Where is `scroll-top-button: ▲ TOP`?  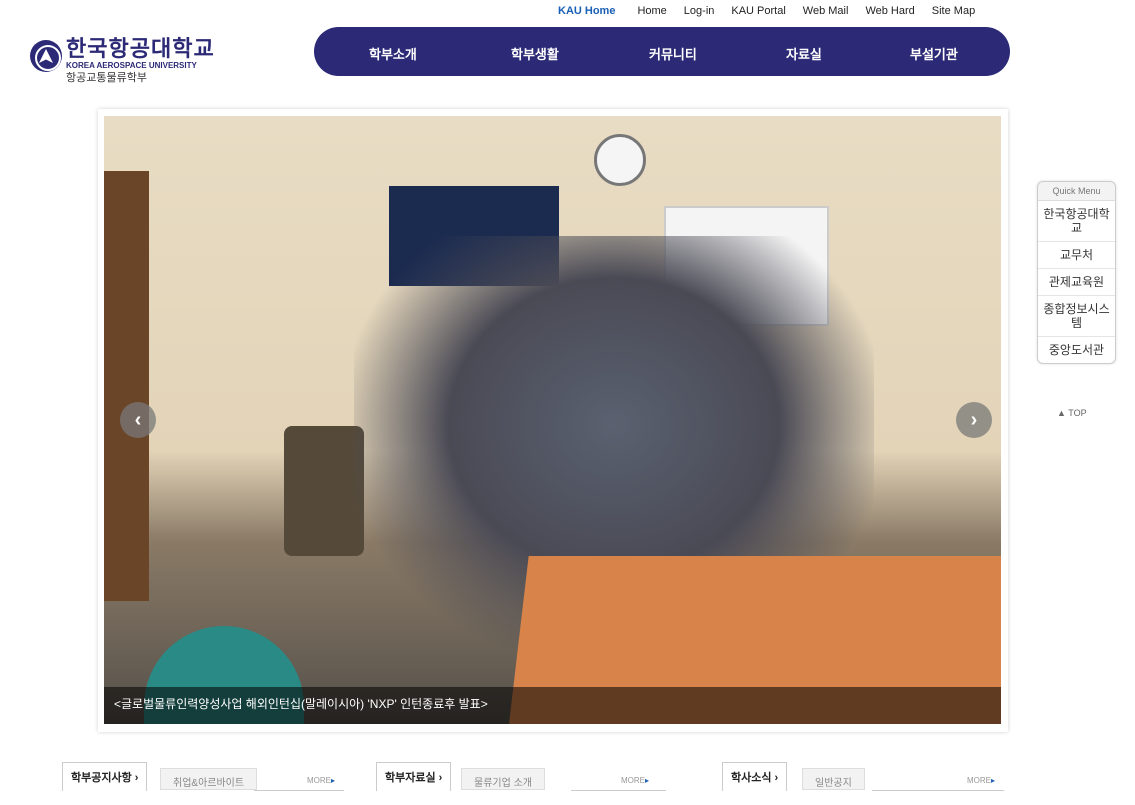
scroll-top-button: ▲ TOP is located at coordinates (1072, 413).